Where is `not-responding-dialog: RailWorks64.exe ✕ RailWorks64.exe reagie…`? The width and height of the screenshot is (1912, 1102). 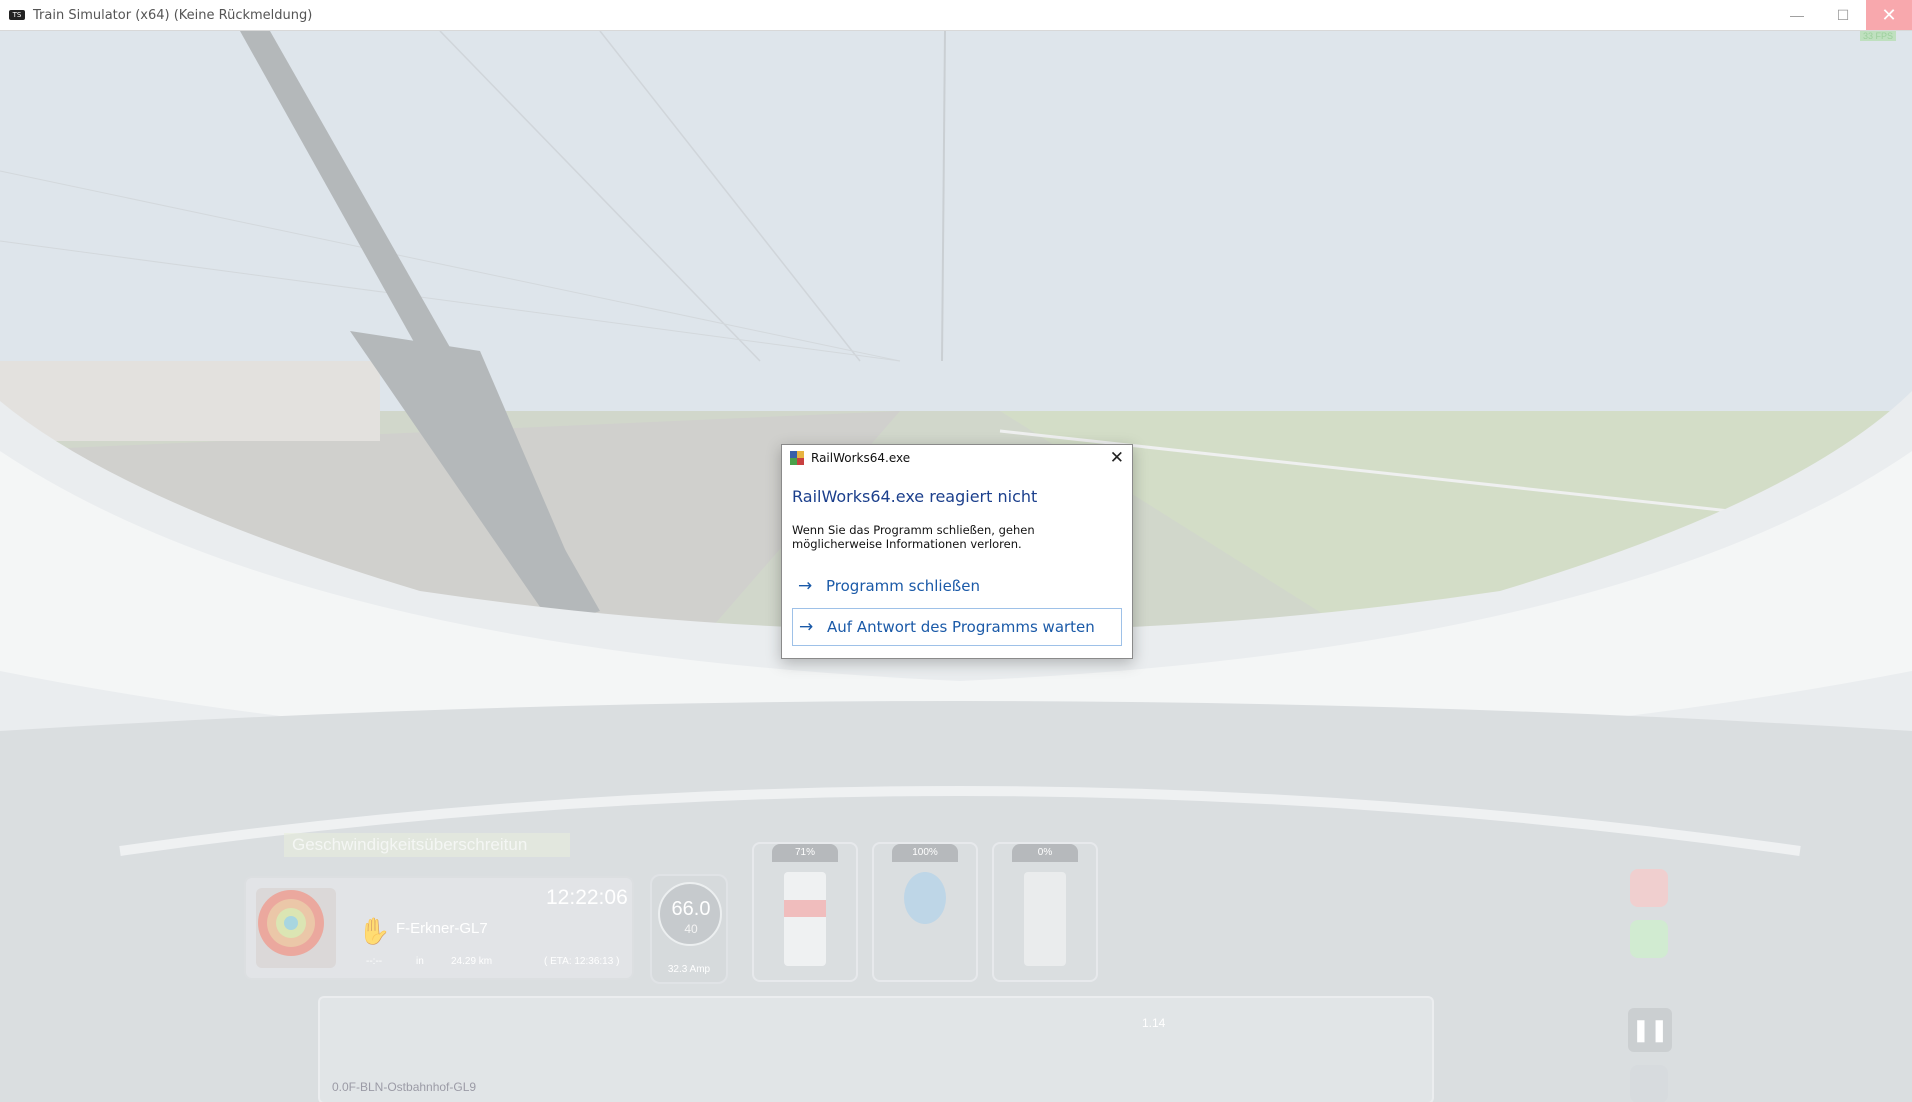 not-responding-dialog: RailWorks64.exe ✕ RailWorks64.exe reagie… is located at coordinates (957, 551).